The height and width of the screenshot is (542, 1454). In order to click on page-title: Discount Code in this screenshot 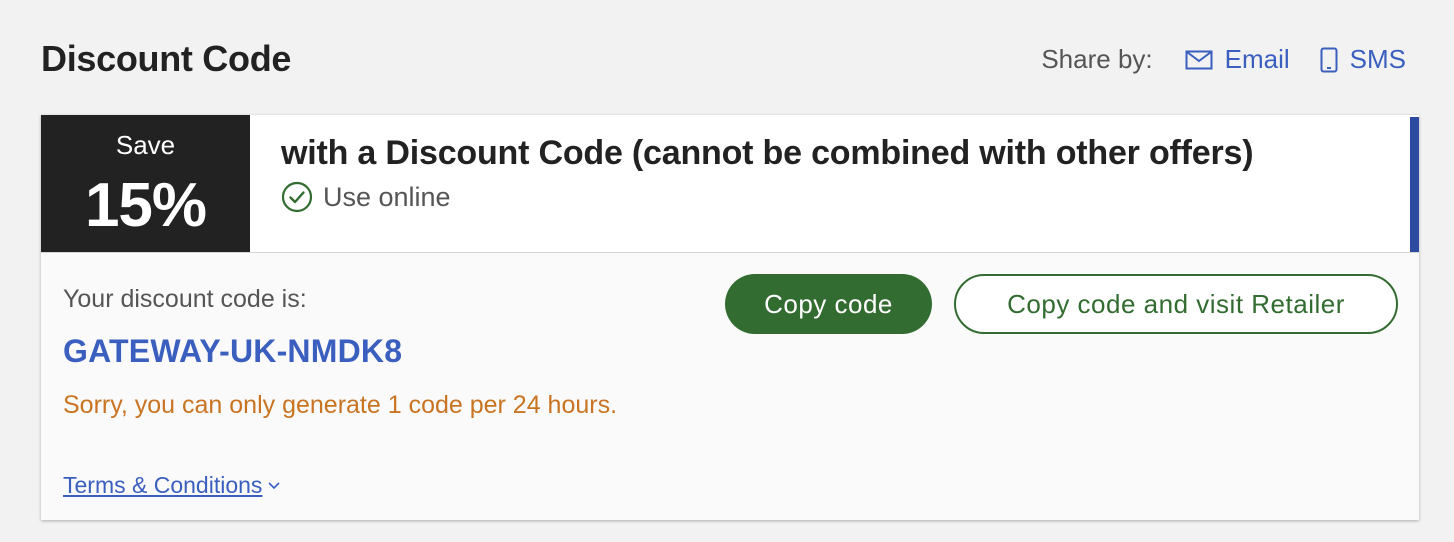, I will do `click(166, 58)`.